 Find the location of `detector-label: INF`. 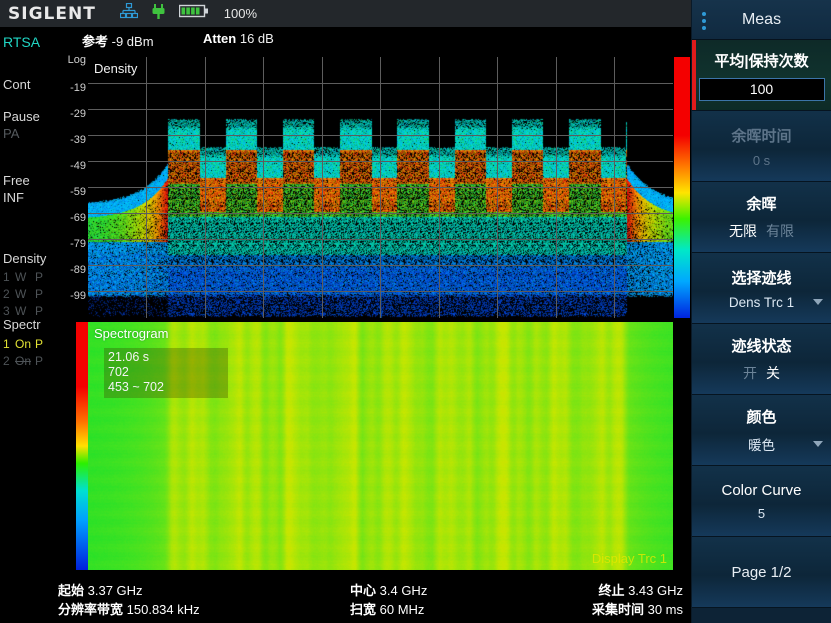

detector-label: INF is located at coordinates (13, 197).